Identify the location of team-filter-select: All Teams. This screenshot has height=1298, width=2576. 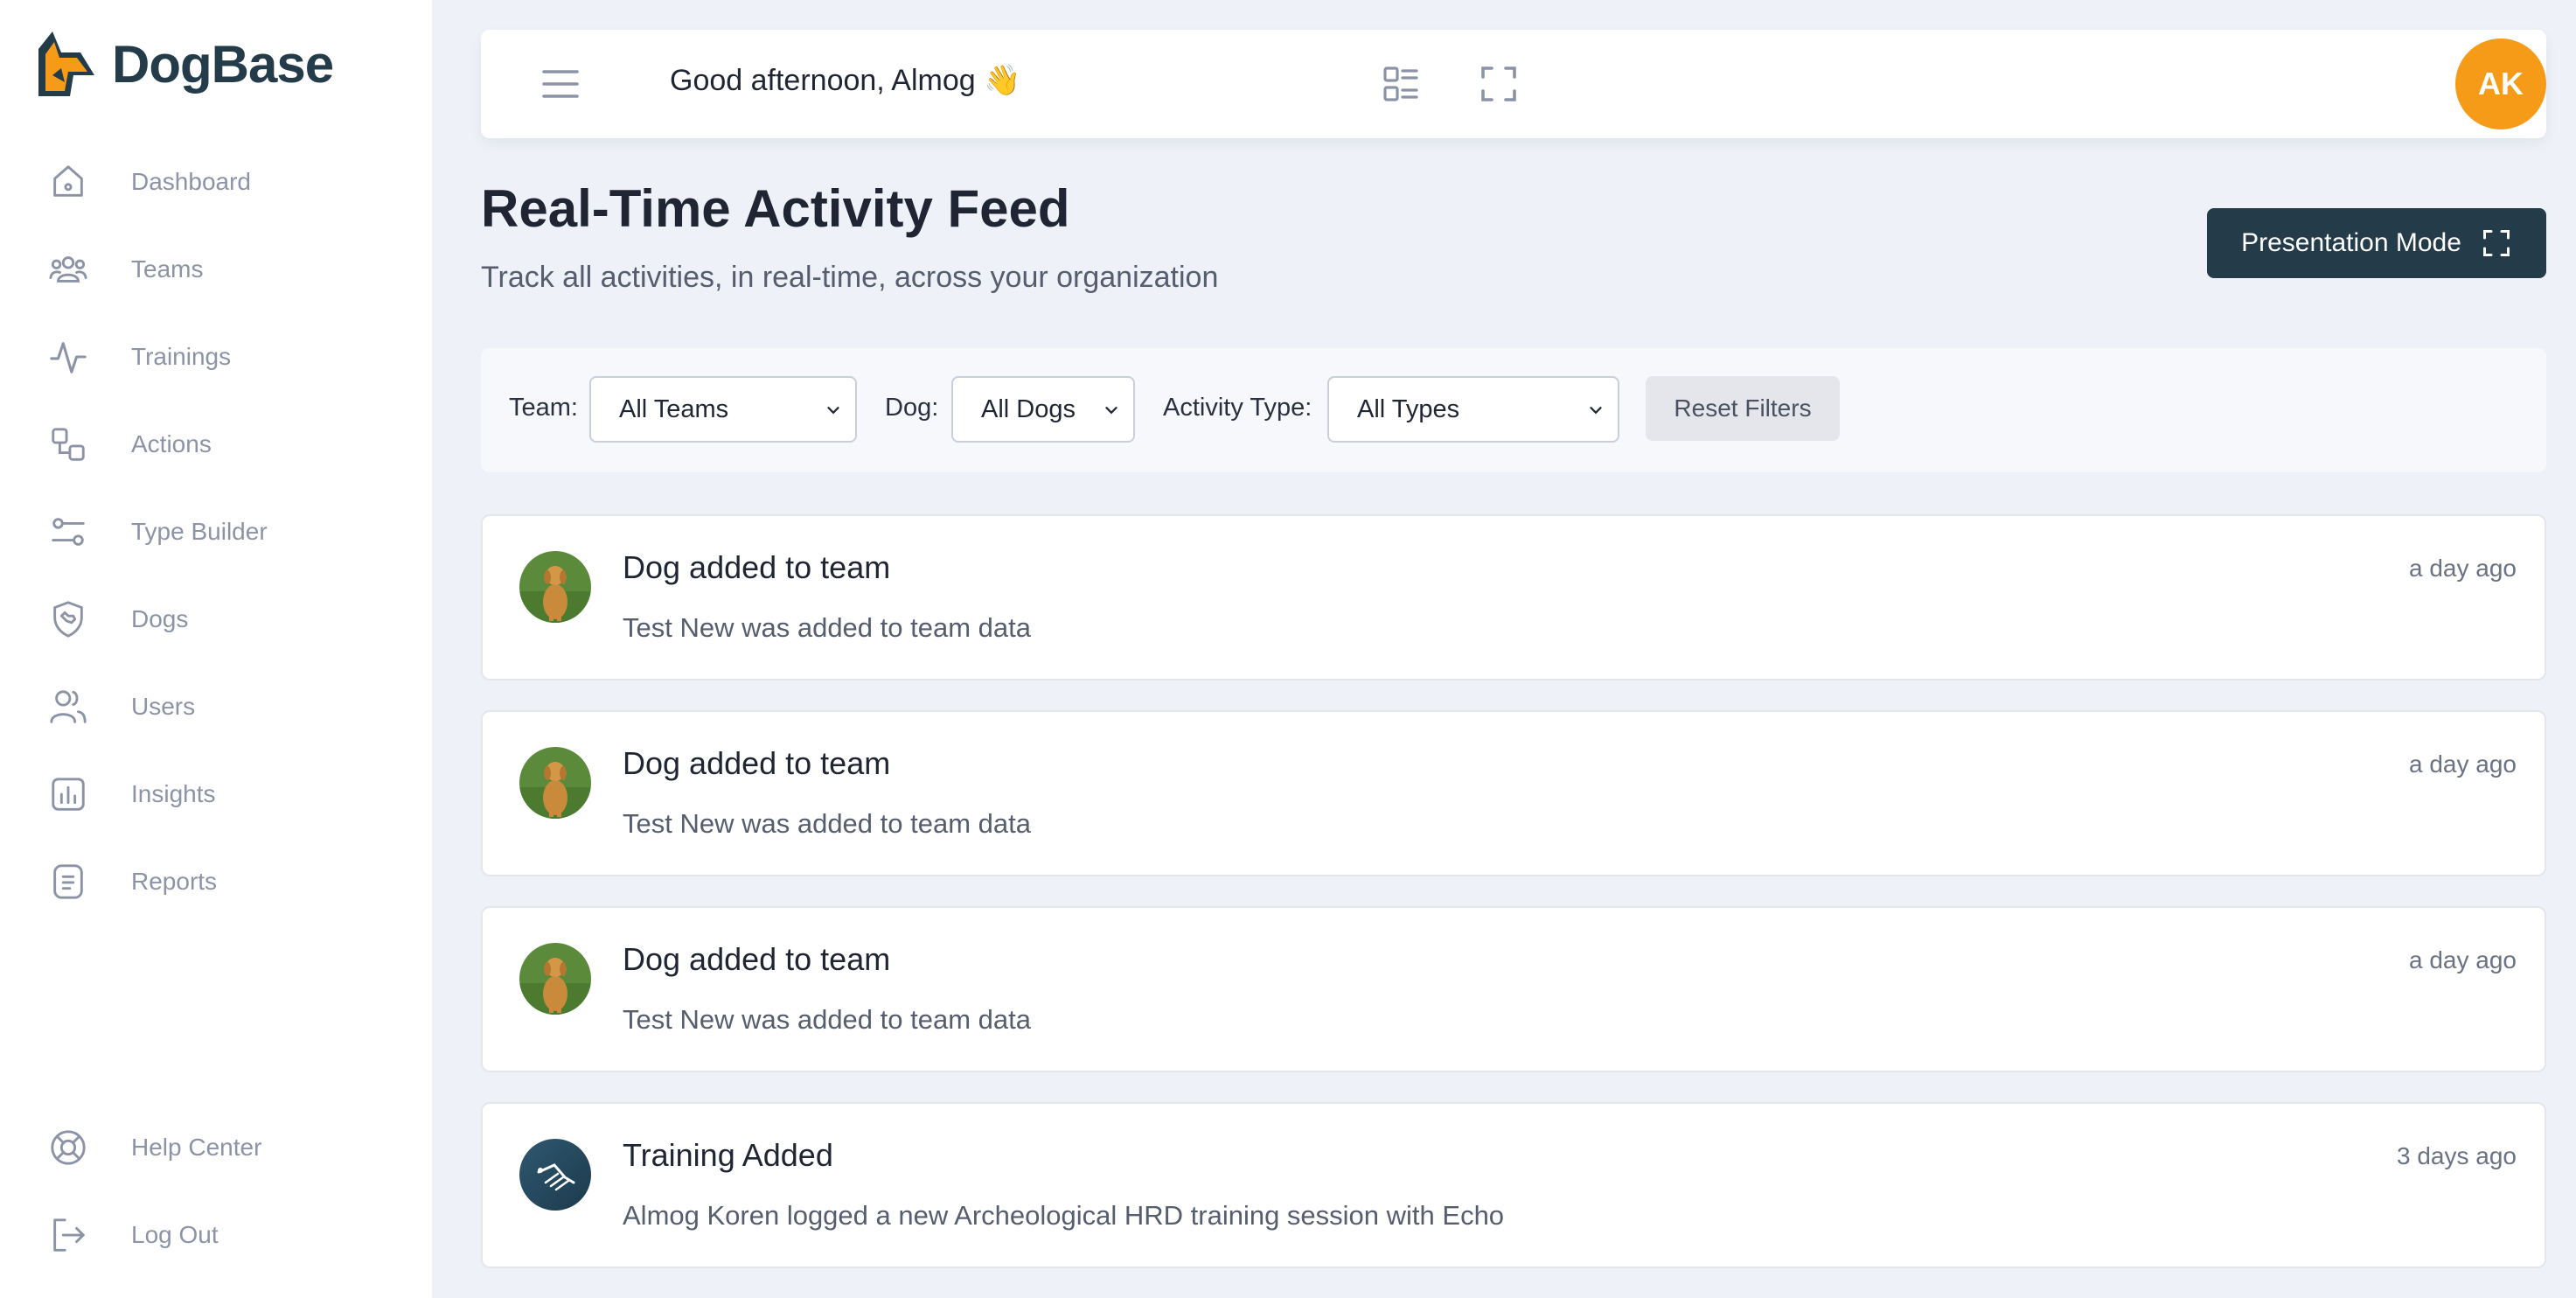
(723, 409).